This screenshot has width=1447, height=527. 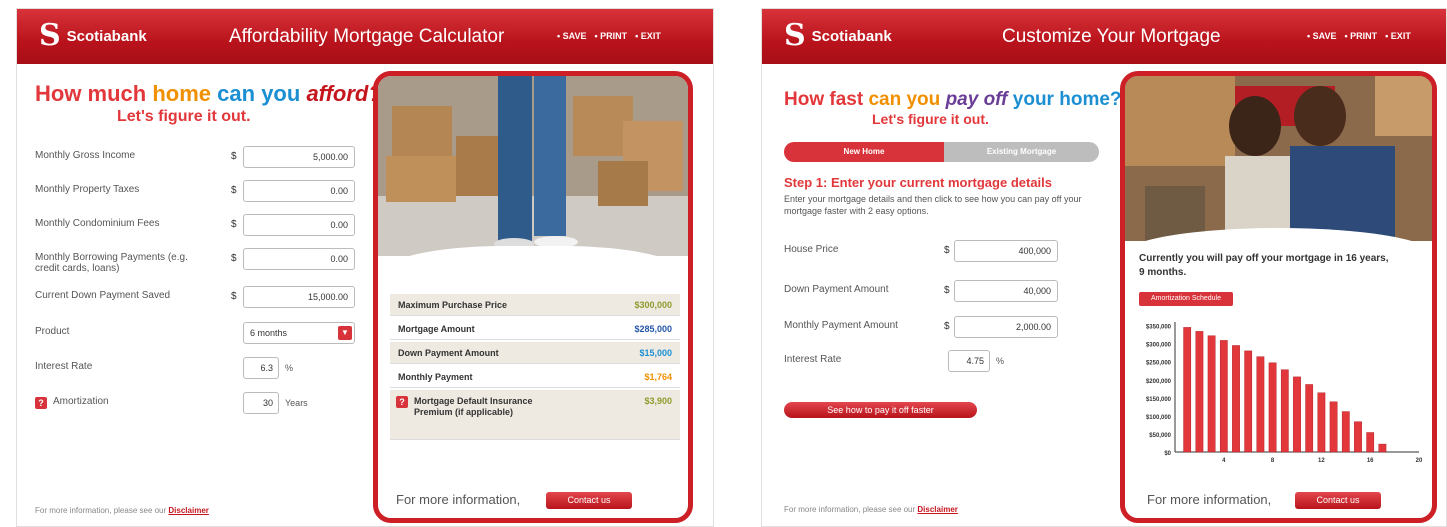 I want to click on monthly-condo-fees-input, so click(x=299, y=225).